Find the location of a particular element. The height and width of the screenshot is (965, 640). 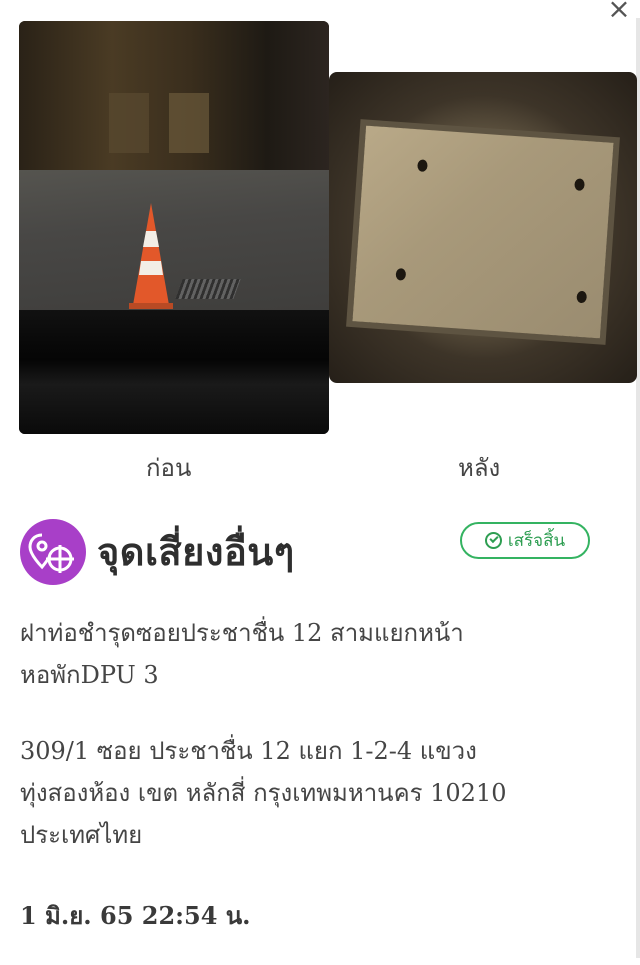

address-line: ประเทศไทย is located at coordinates (81, 835).